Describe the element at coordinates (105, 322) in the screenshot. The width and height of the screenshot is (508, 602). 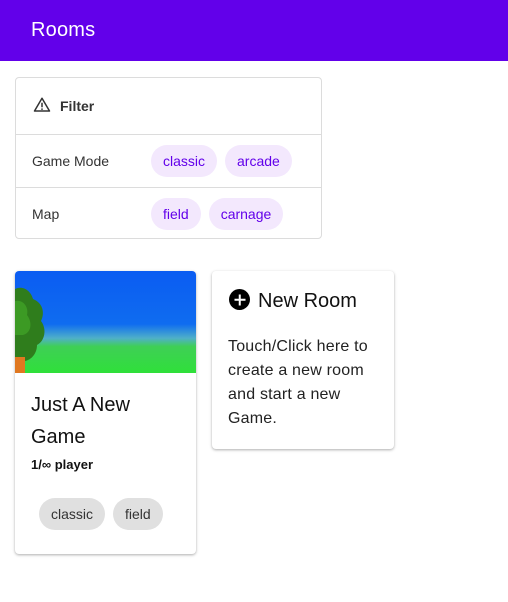
I see `field-landscape-image` at that location.